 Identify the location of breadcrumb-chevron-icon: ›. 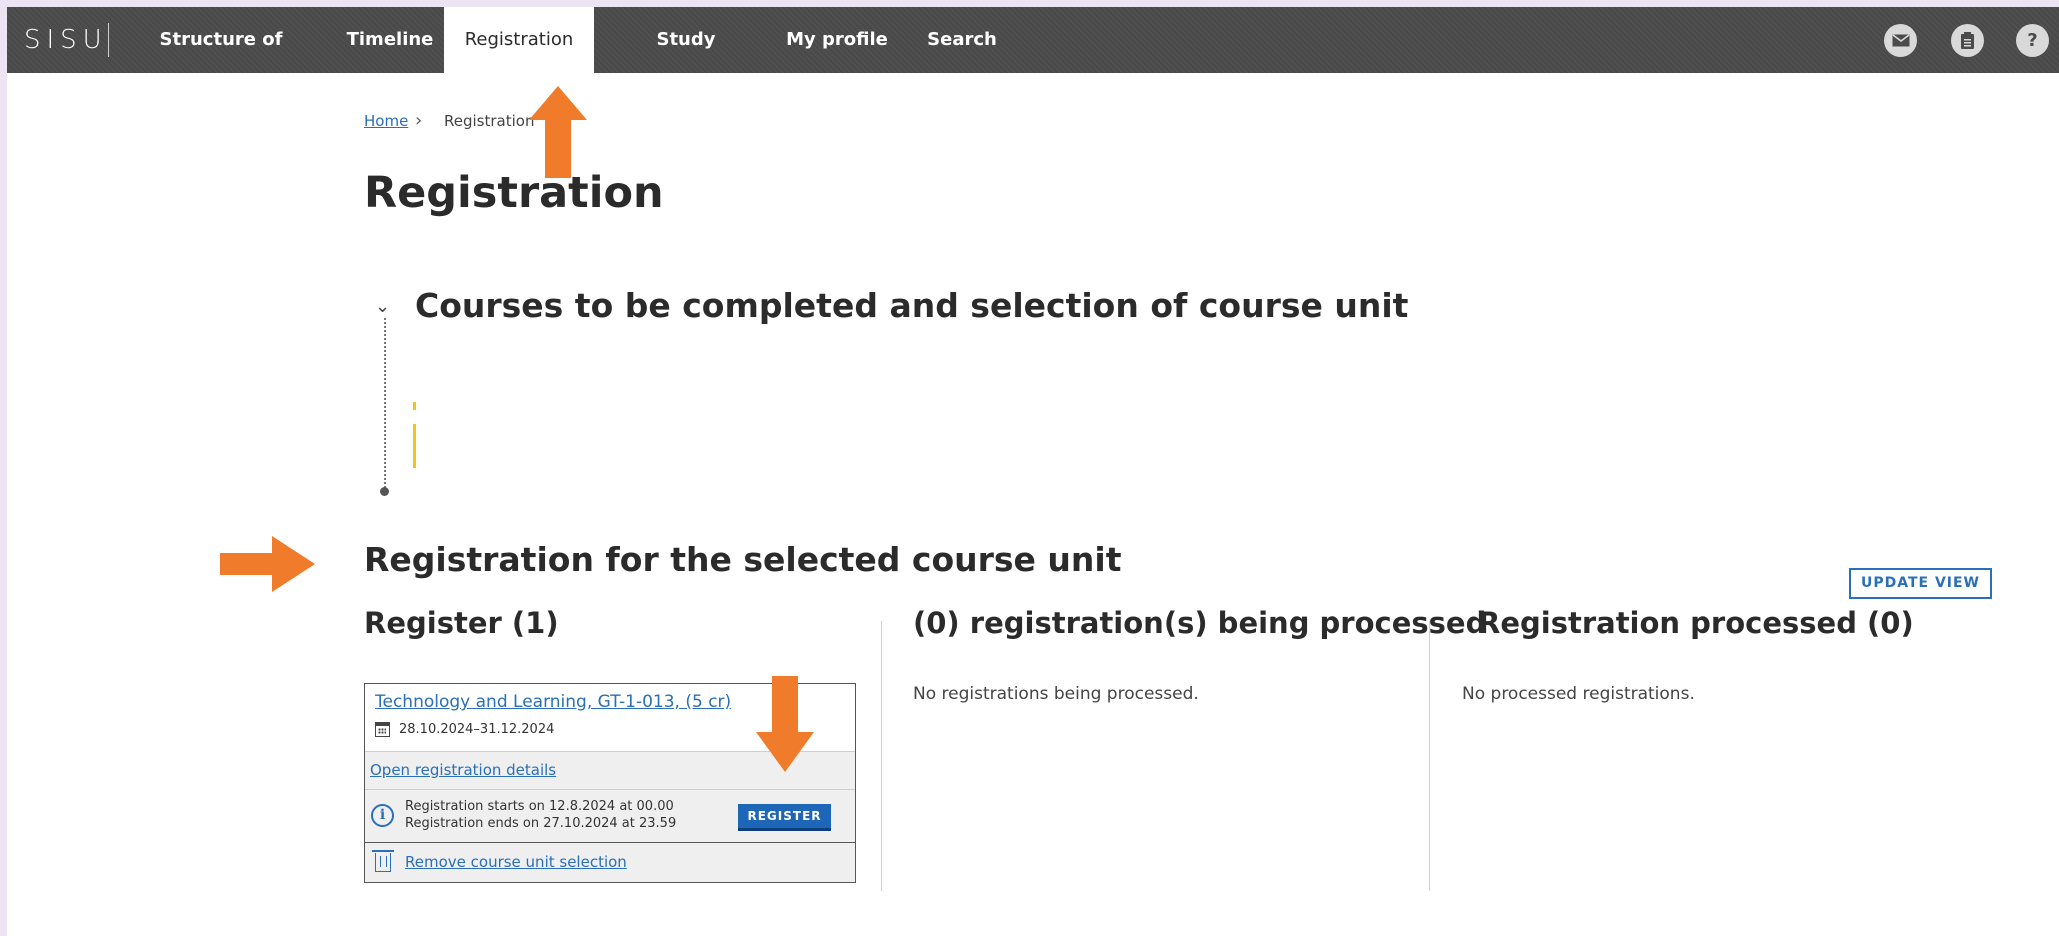
(419, 120).